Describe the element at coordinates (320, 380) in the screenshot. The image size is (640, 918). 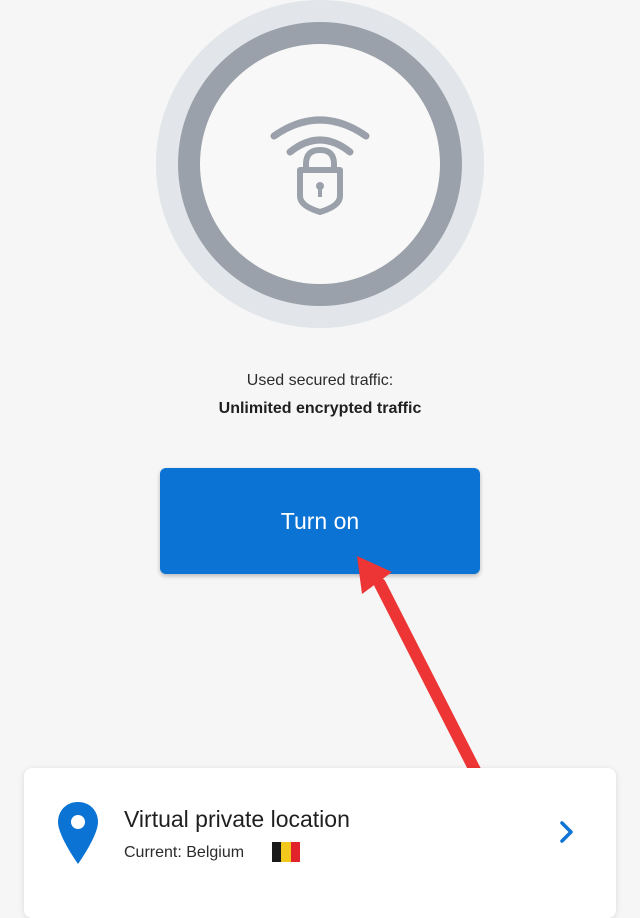
I see `traffic-label: Used secured traffic:` at that location.